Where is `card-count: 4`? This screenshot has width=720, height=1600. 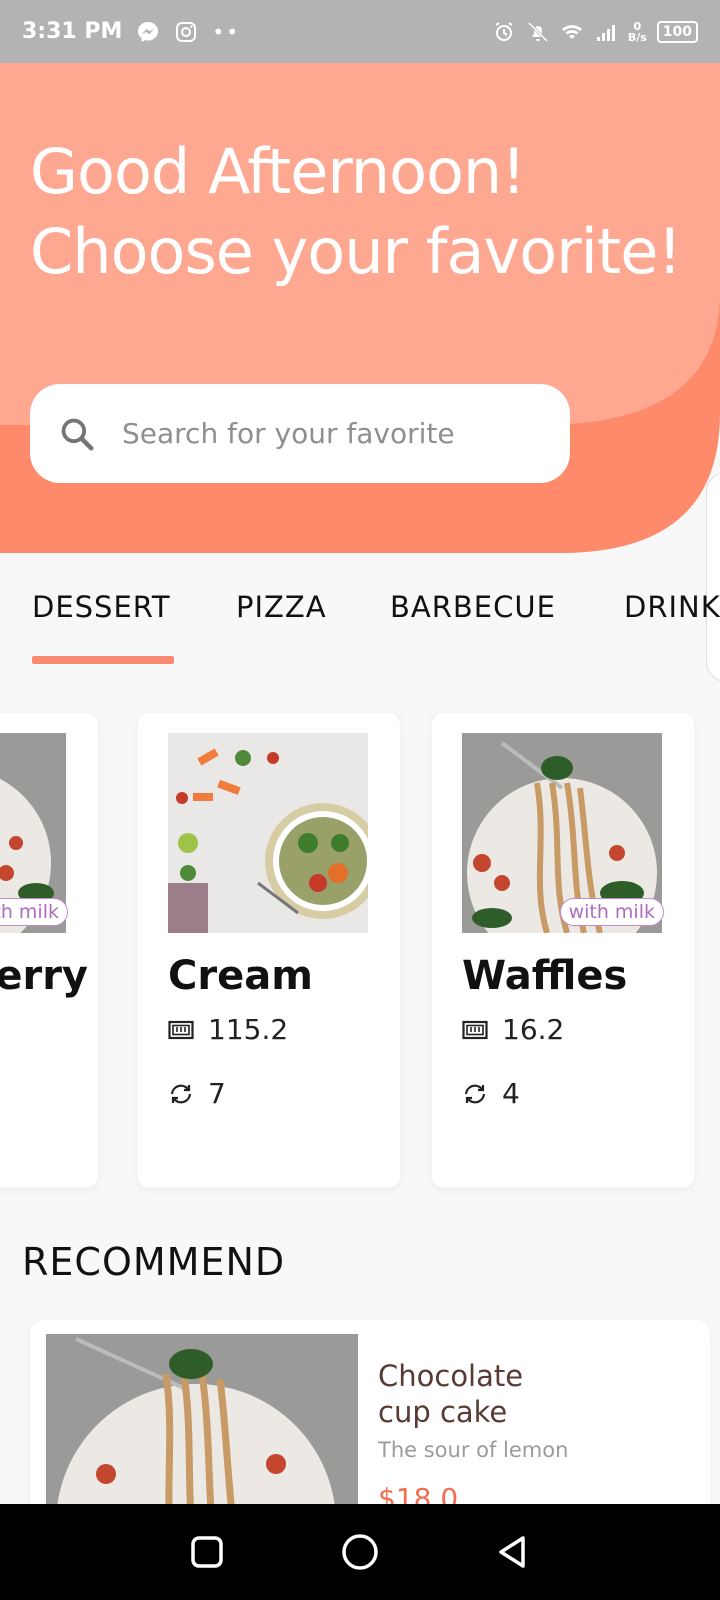
card-count: 4 is located at coordinates (511, 1093).